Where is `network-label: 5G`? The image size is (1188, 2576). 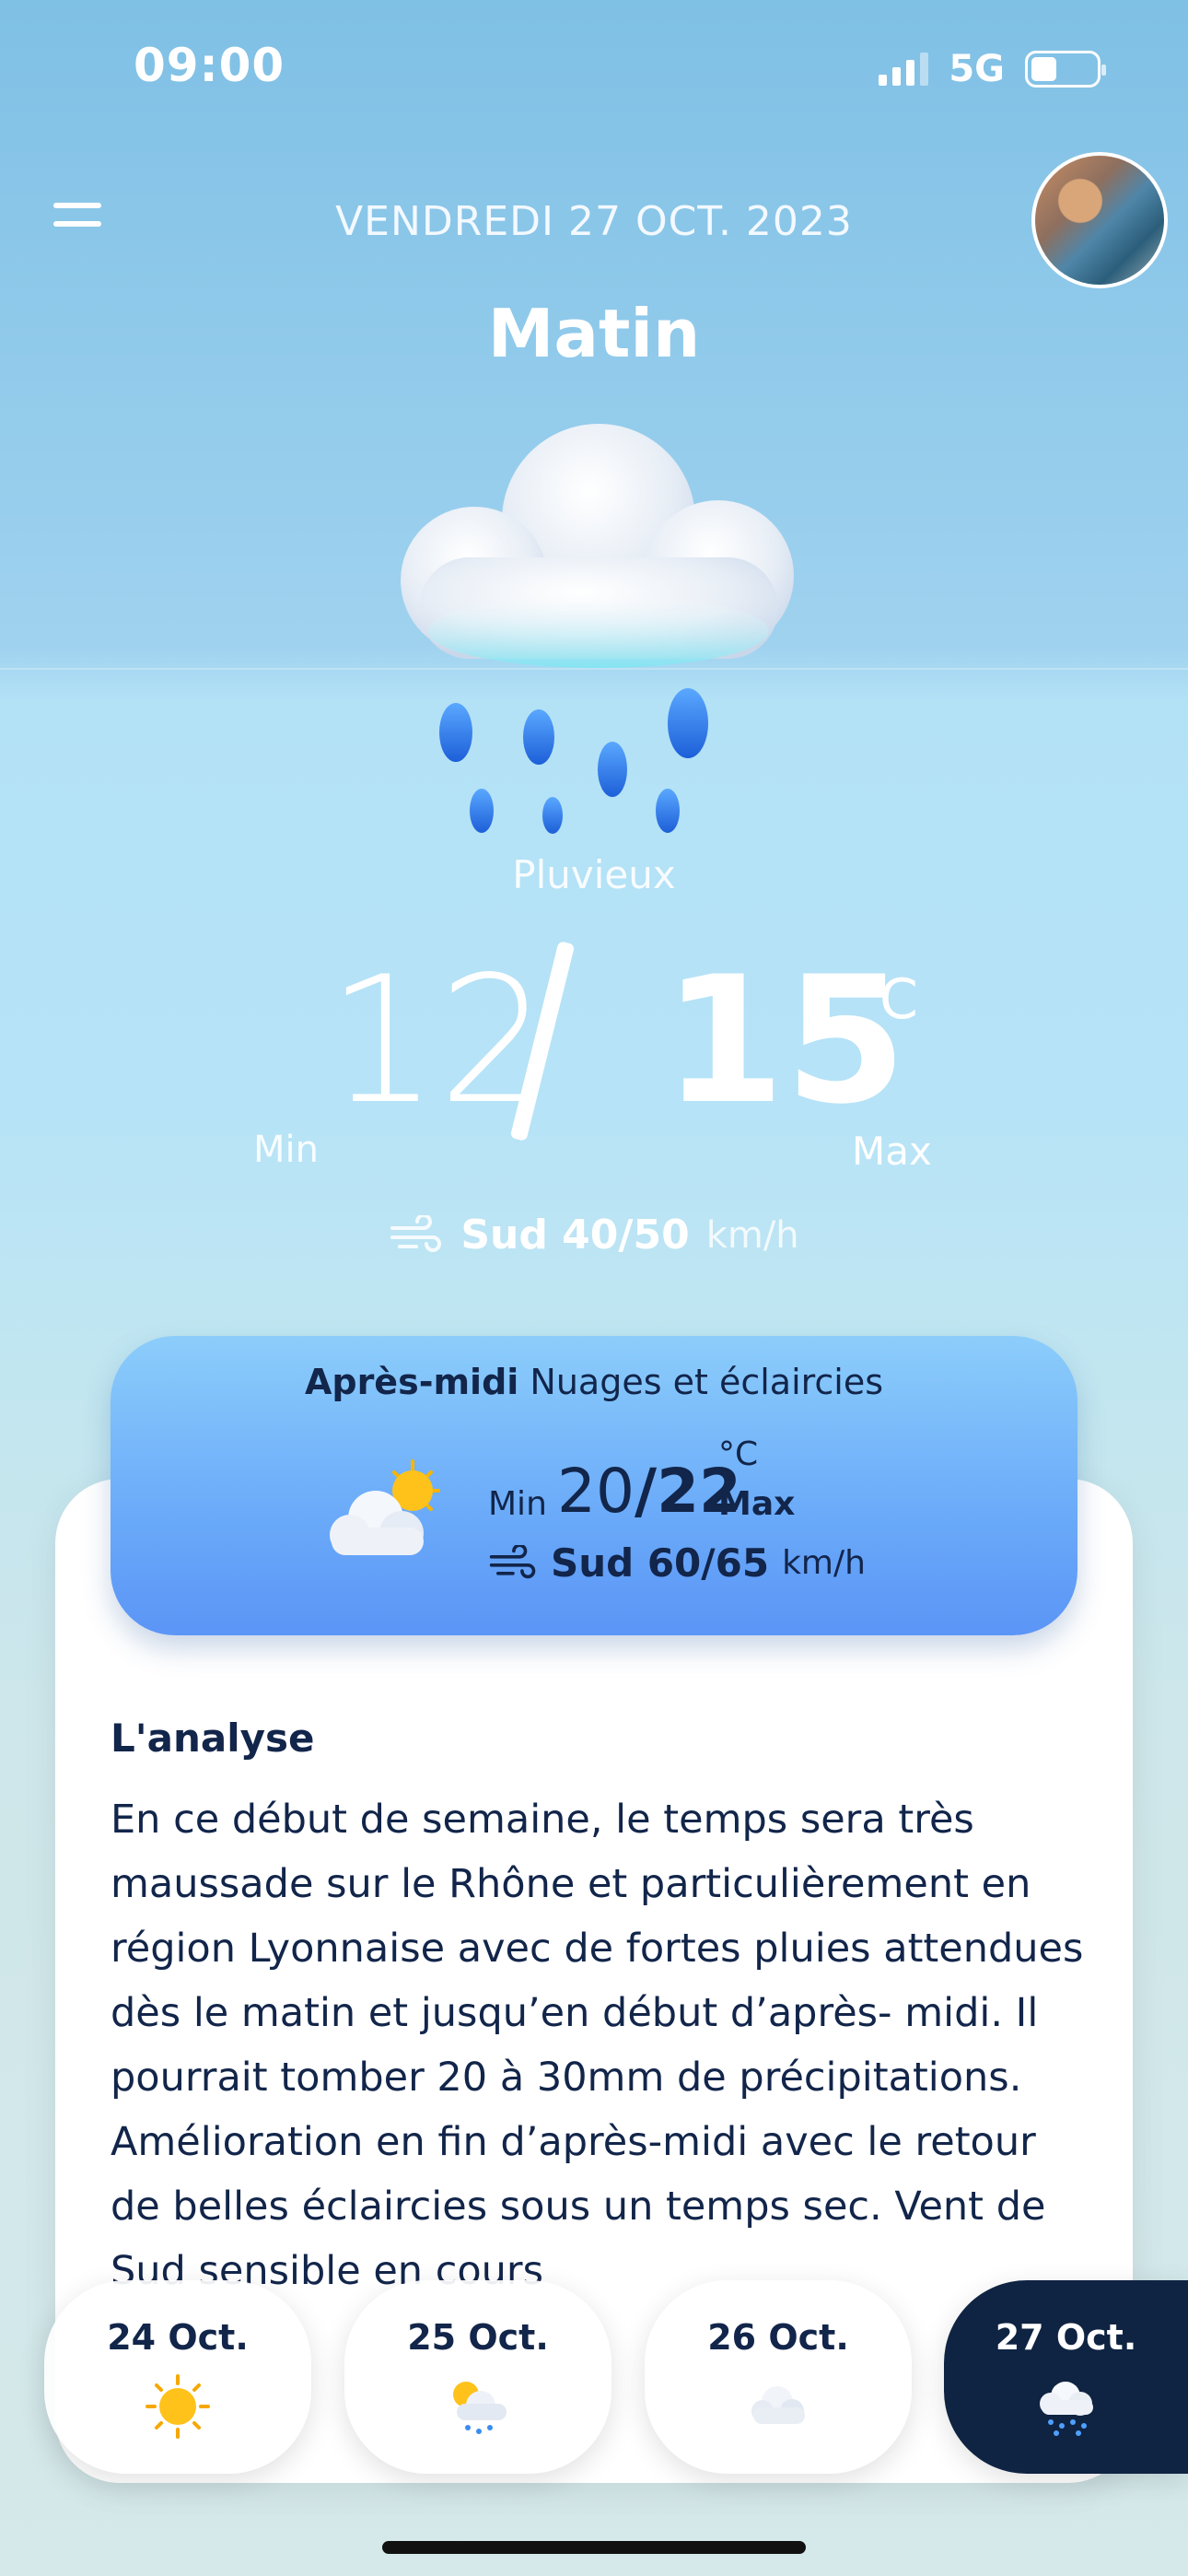
network-label: 5G is located at coordinates (977, 69).